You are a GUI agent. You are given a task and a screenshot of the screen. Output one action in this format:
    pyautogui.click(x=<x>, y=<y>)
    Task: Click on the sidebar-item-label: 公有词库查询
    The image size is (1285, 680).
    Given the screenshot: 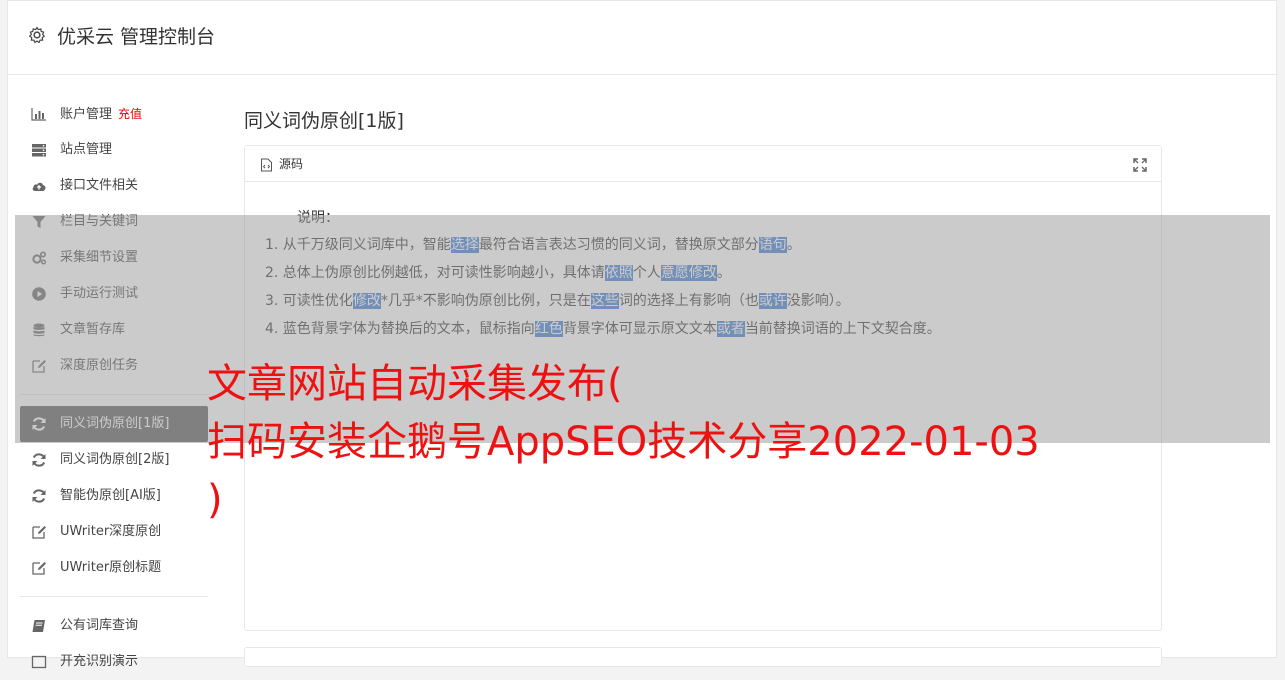 What is the action you would take?
    pyautogui.click(x=99, y=625)
    